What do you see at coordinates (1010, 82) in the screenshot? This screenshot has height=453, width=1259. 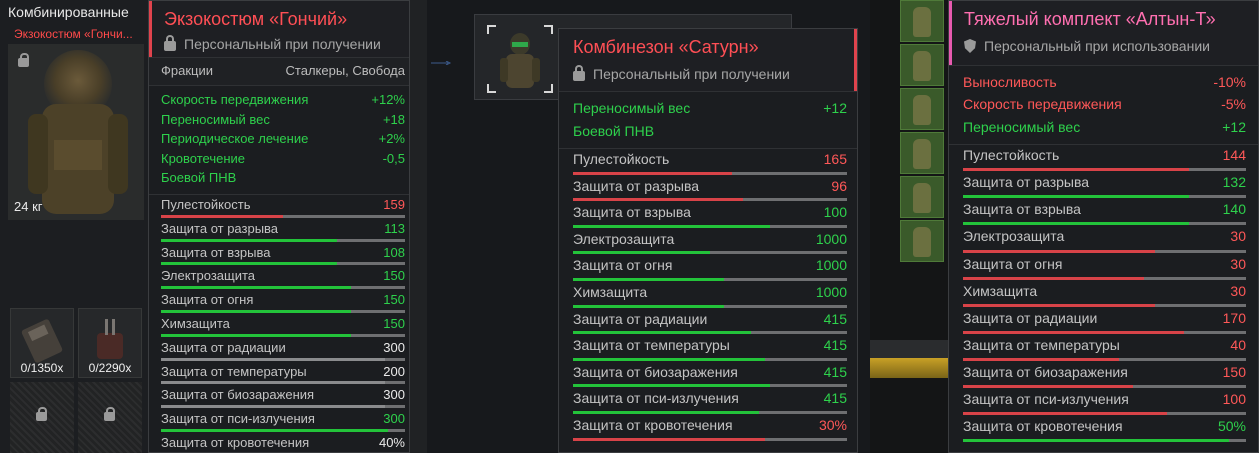 I see `bonus-label: Выносливость` at bounding box center [1010, 82].